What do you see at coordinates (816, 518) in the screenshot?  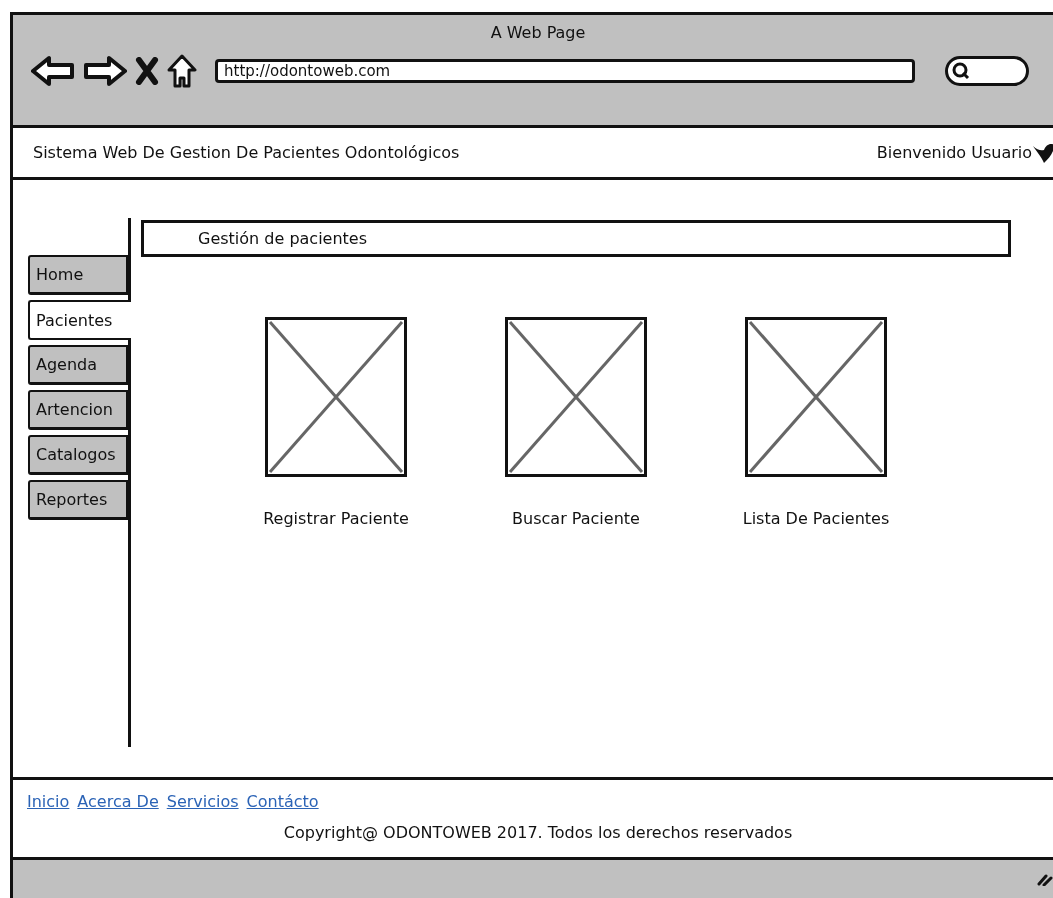 I see `card-label: Lista De Pacientes` at bounding box center [816, 518].